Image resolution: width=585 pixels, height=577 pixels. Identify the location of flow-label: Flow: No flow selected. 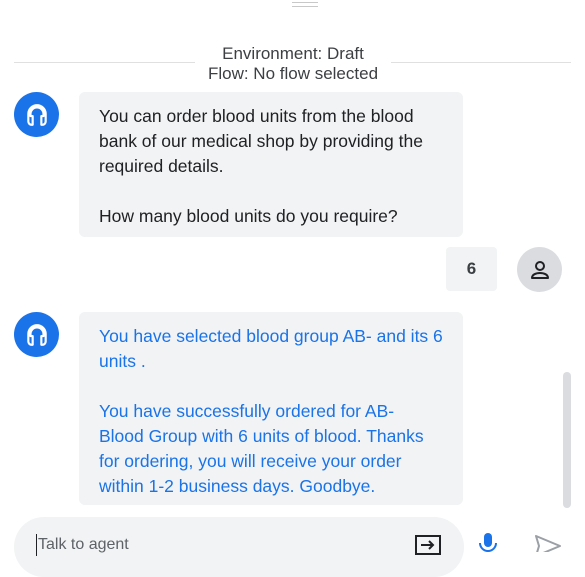
(293, 73).